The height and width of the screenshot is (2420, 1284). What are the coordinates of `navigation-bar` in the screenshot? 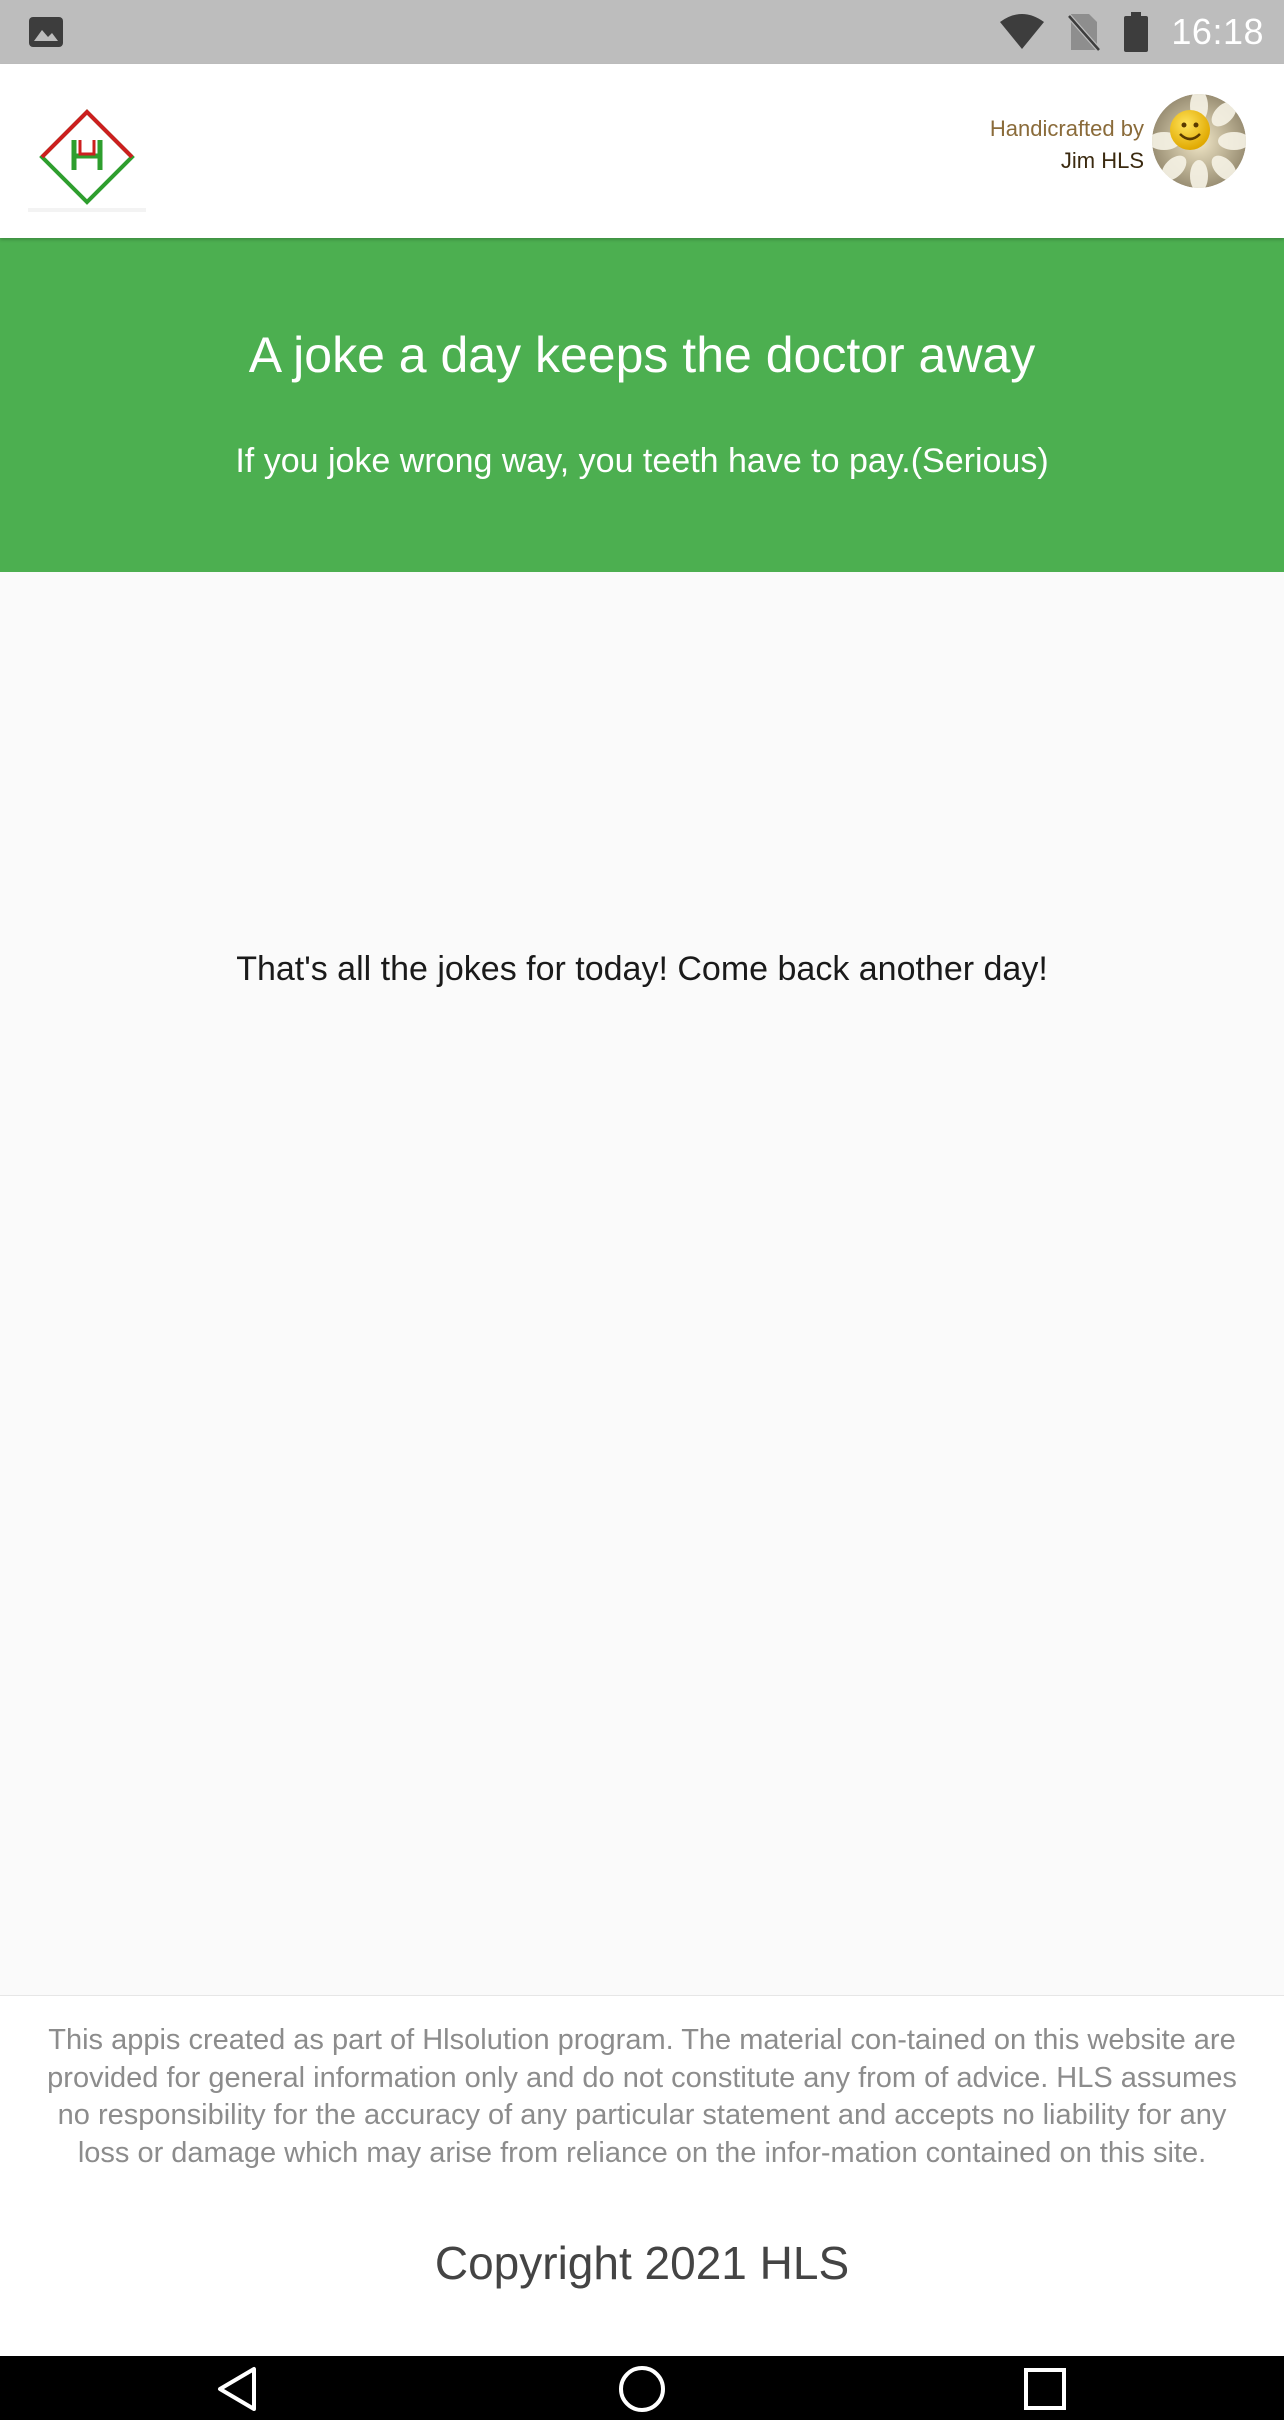 It's located at (642, 2388).